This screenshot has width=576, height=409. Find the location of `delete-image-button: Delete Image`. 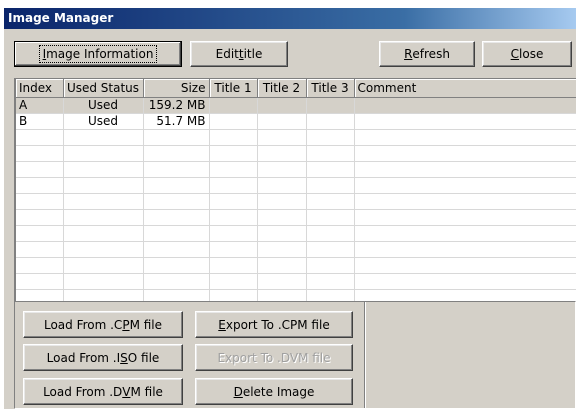

delete-image-button: Delete Image is located at coordinates (274, 391).